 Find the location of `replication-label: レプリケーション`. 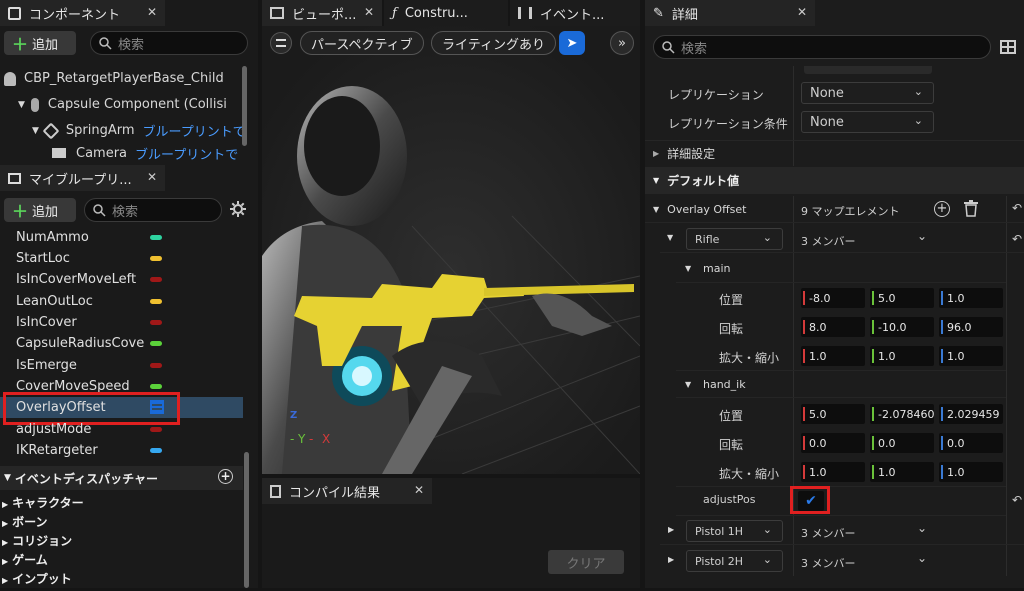

replication-label: レプリケーション is located at coordinates (716, 95).